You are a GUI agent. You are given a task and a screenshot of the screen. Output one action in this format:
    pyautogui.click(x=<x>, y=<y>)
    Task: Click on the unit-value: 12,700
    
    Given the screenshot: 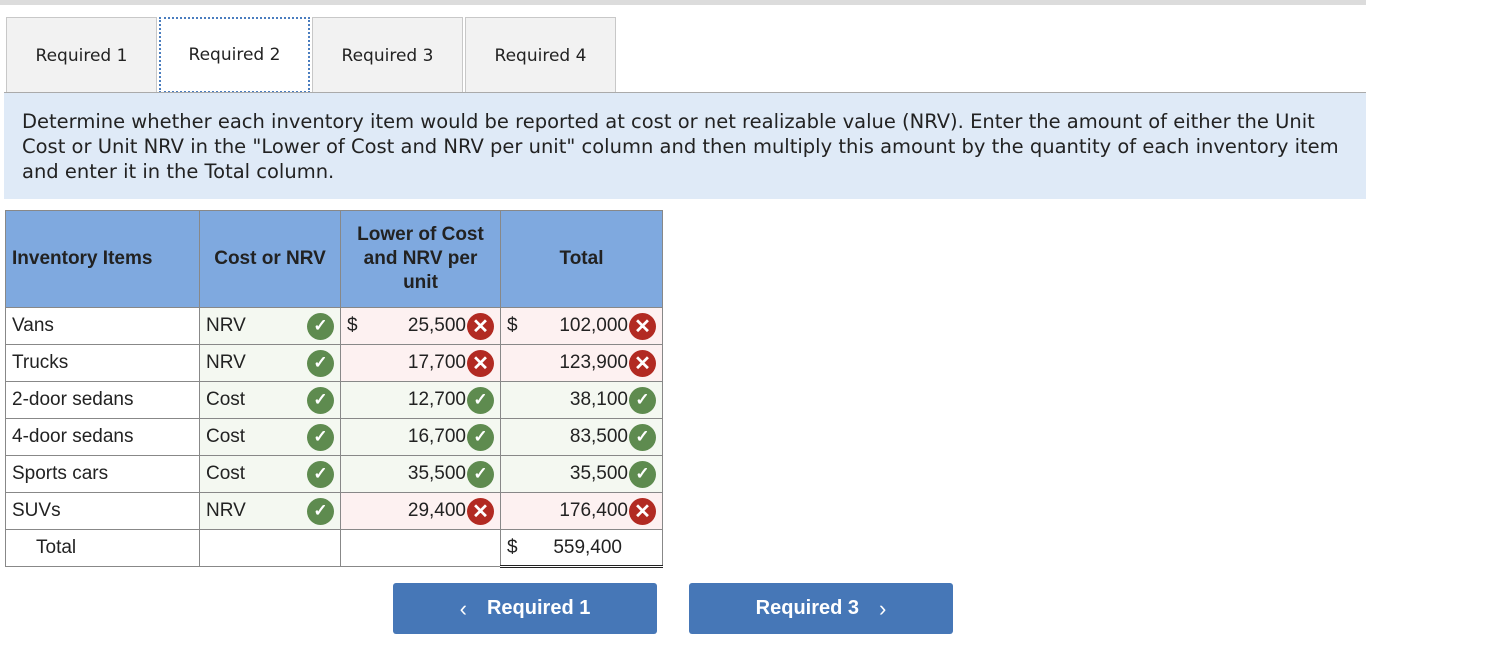 What is the action you would take?
    pyautogui.click(x=436, y=399)
    